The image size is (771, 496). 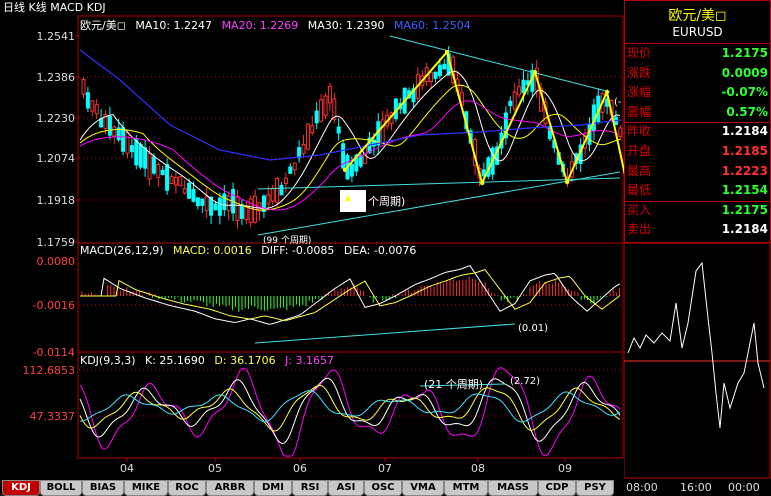 What do you see at coordinates (273, 488) in the screenshot?
I see `tab-dmi: DMI` at bounding box center [273, 488].